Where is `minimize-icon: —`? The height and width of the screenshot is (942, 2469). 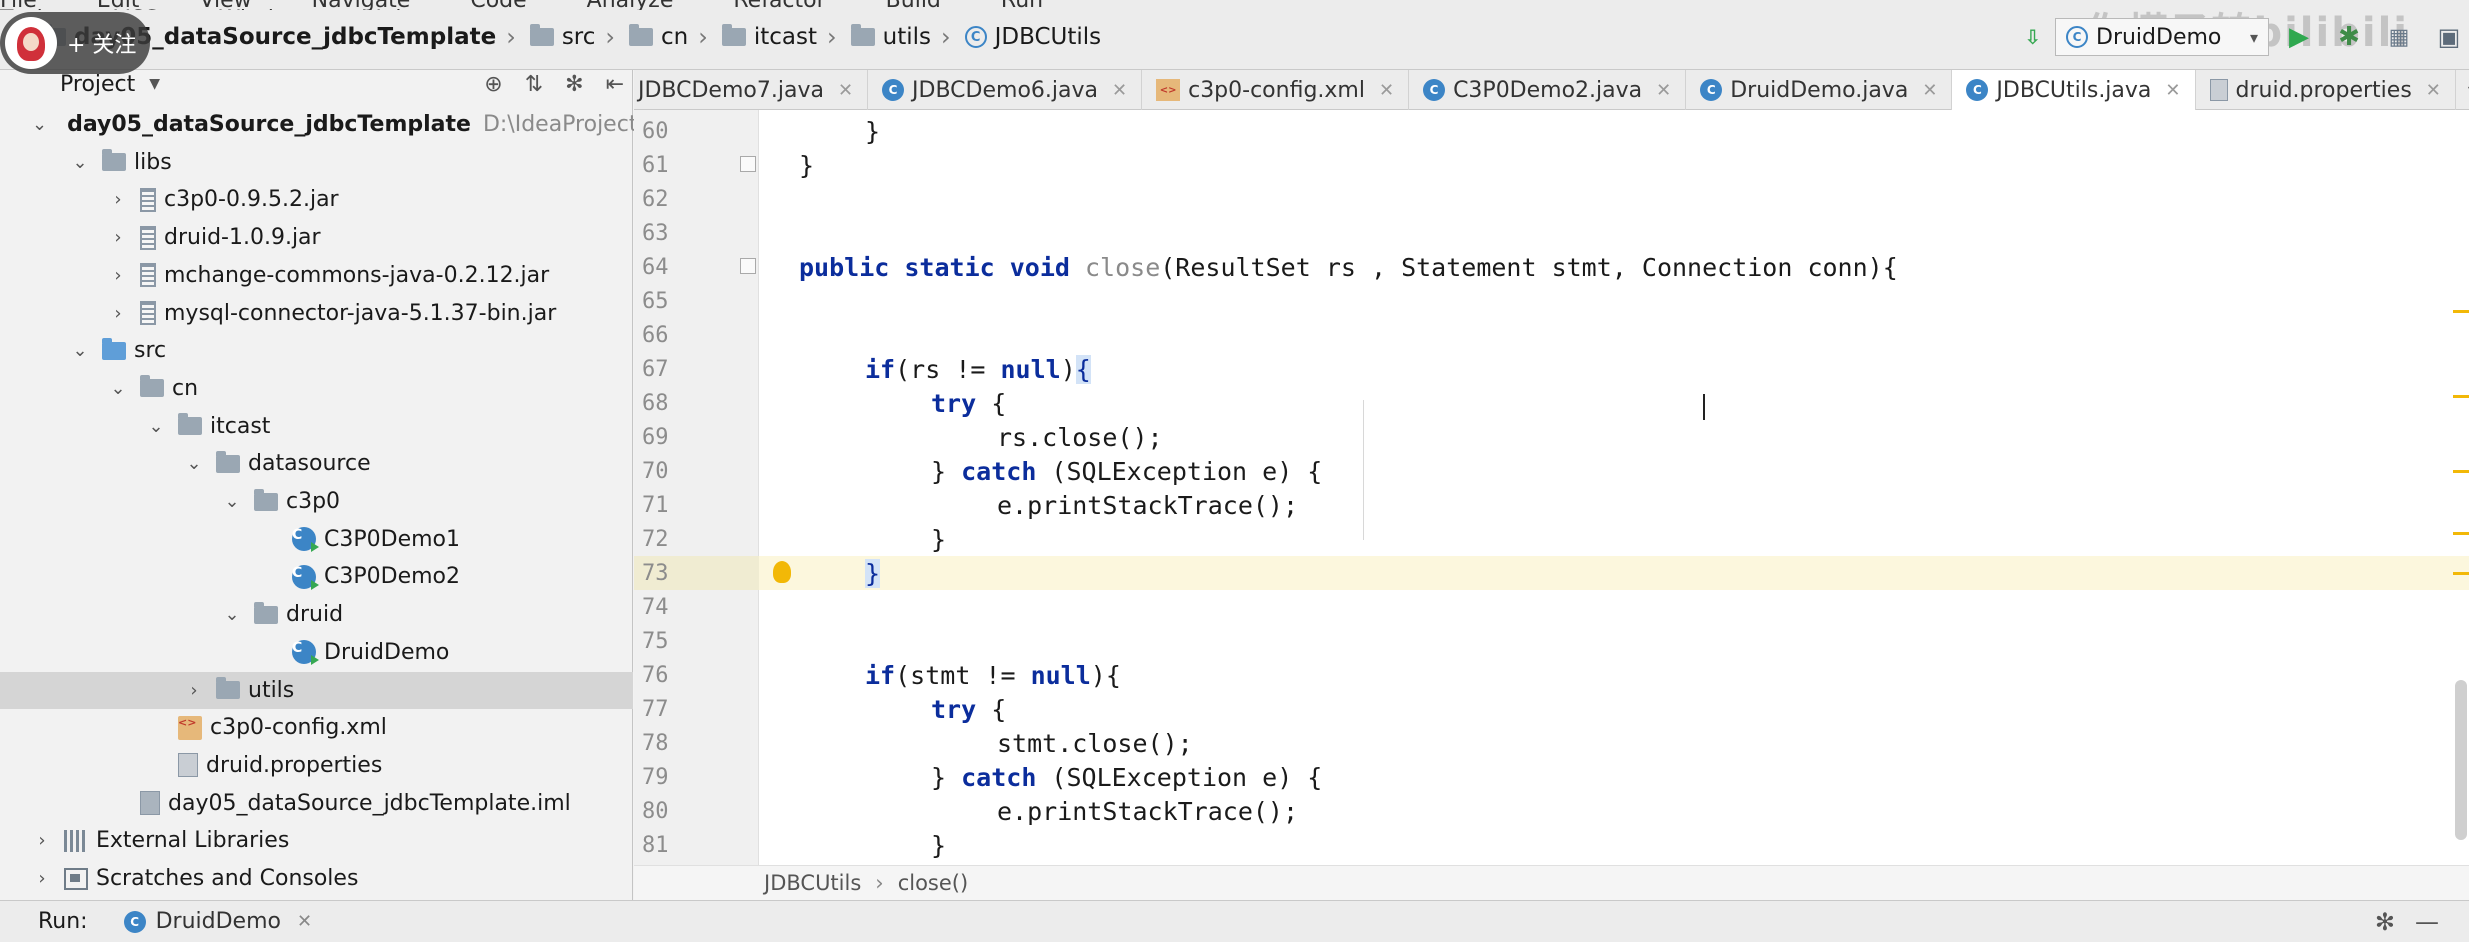
minimize-icon: — is located at coordinates (2427, 922).